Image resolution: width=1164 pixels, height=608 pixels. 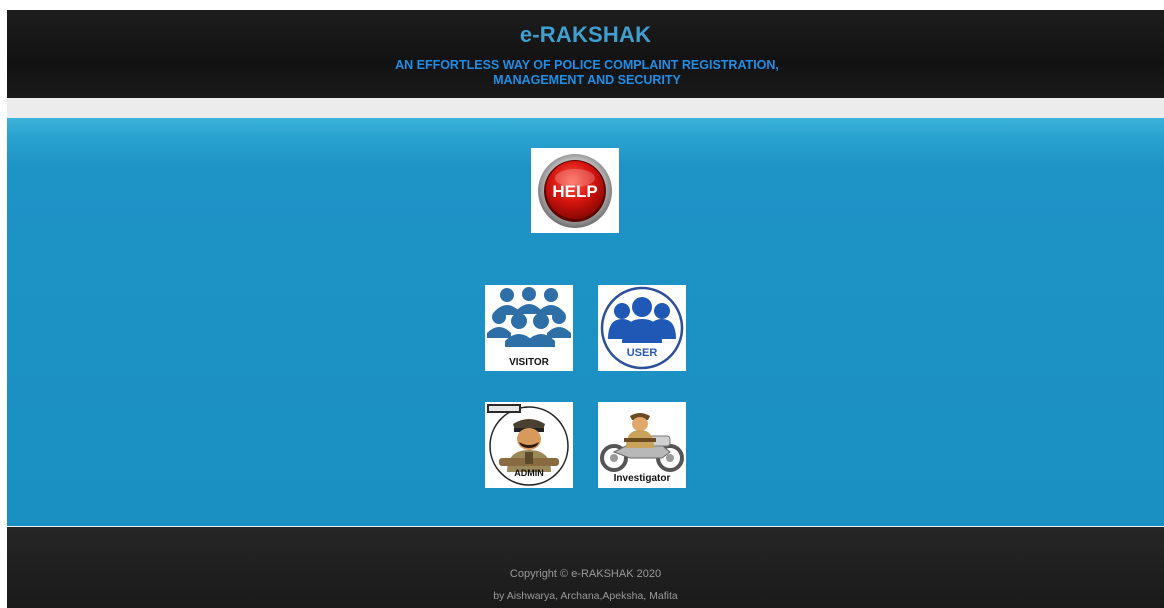 What do you see at coordinates (585, 34) in the screenshot?
I see `site-title: e-RAKSHAK` at bounding box center [585, 34].